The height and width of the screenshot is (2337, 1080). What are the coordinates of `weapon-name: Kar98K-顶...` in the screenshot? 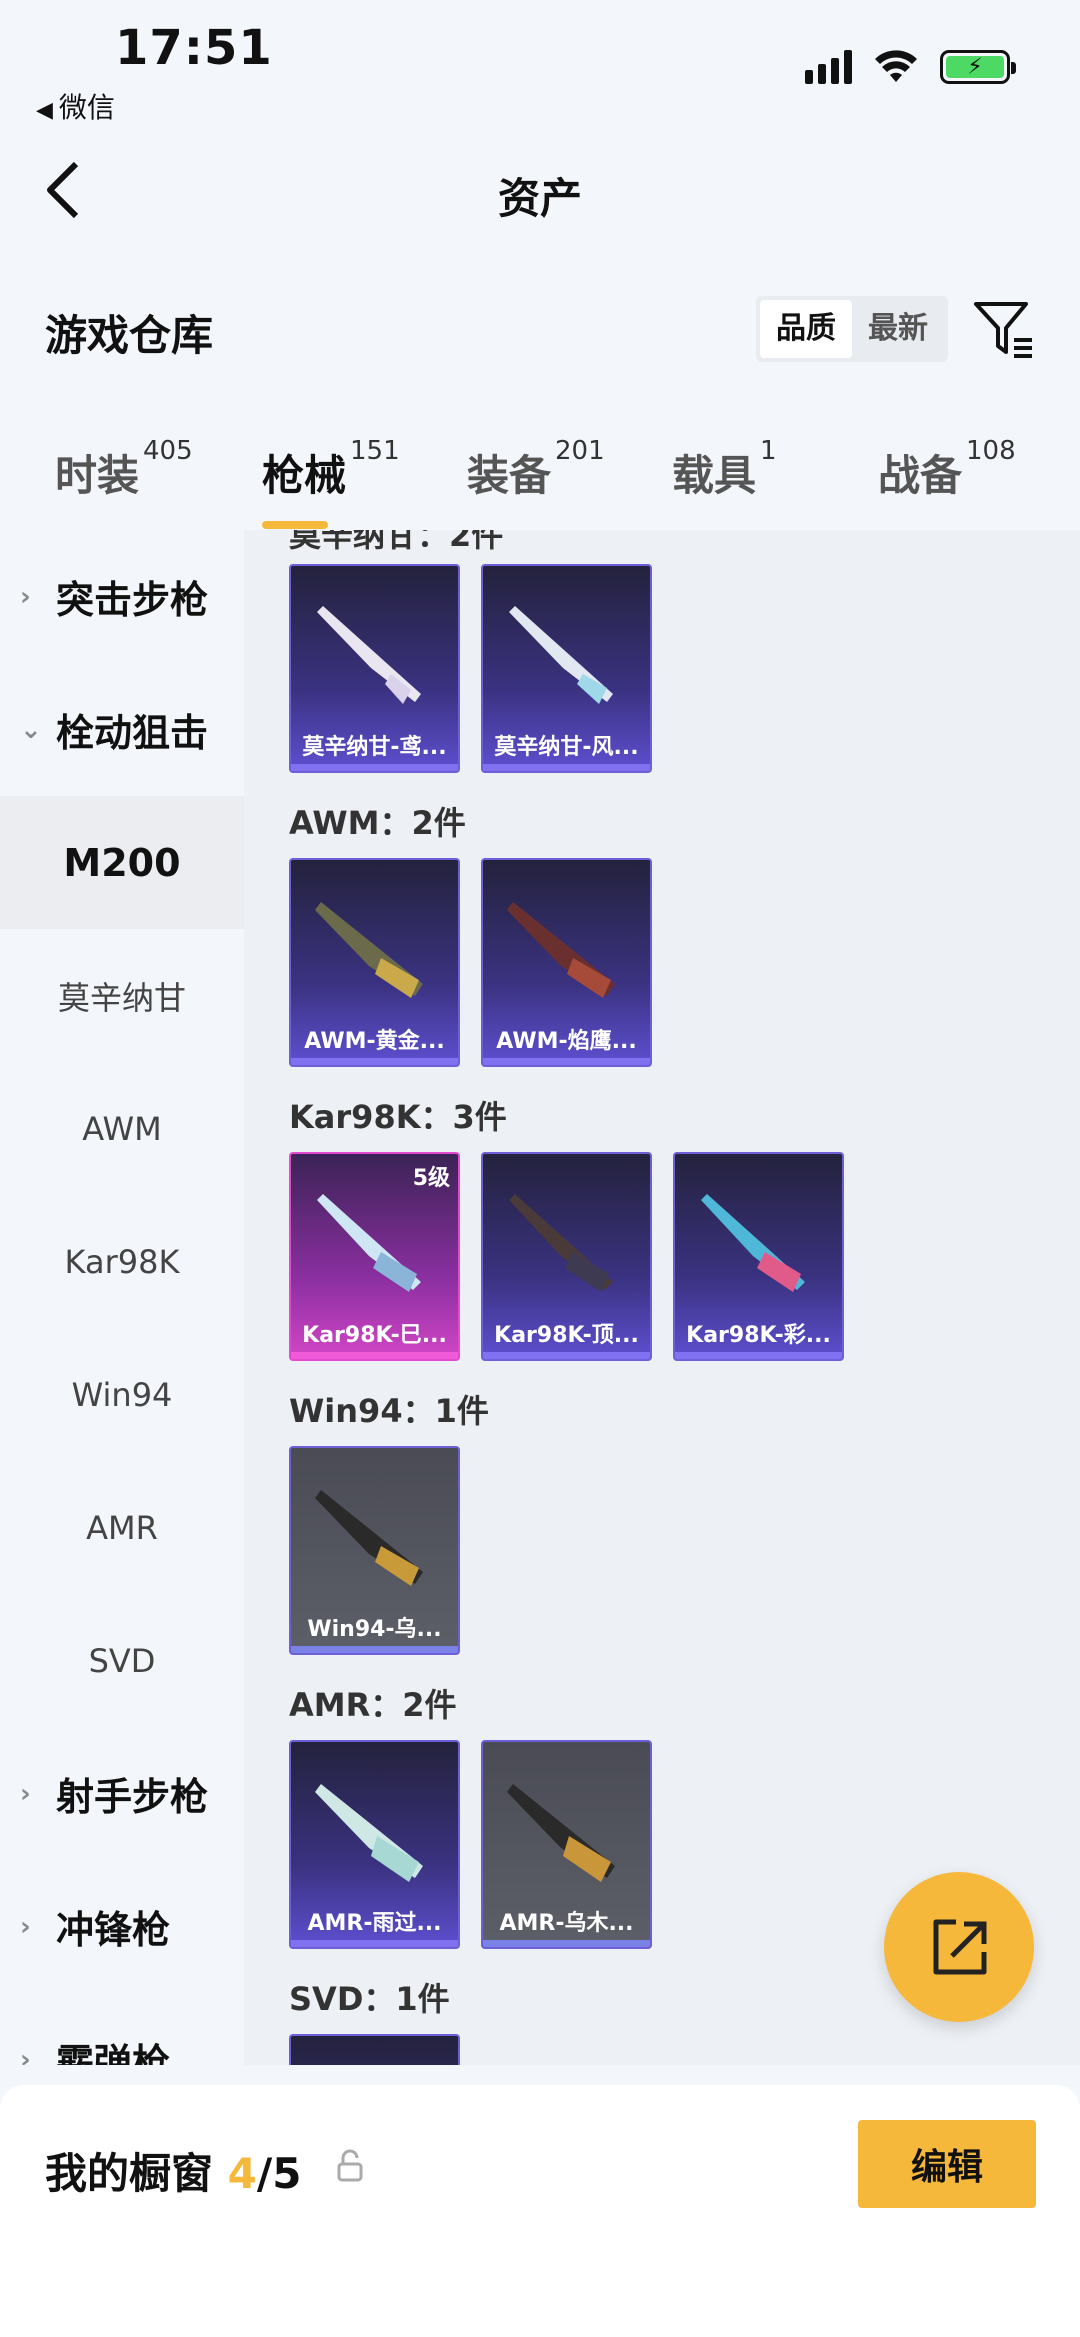 It's located at (566, 1335).